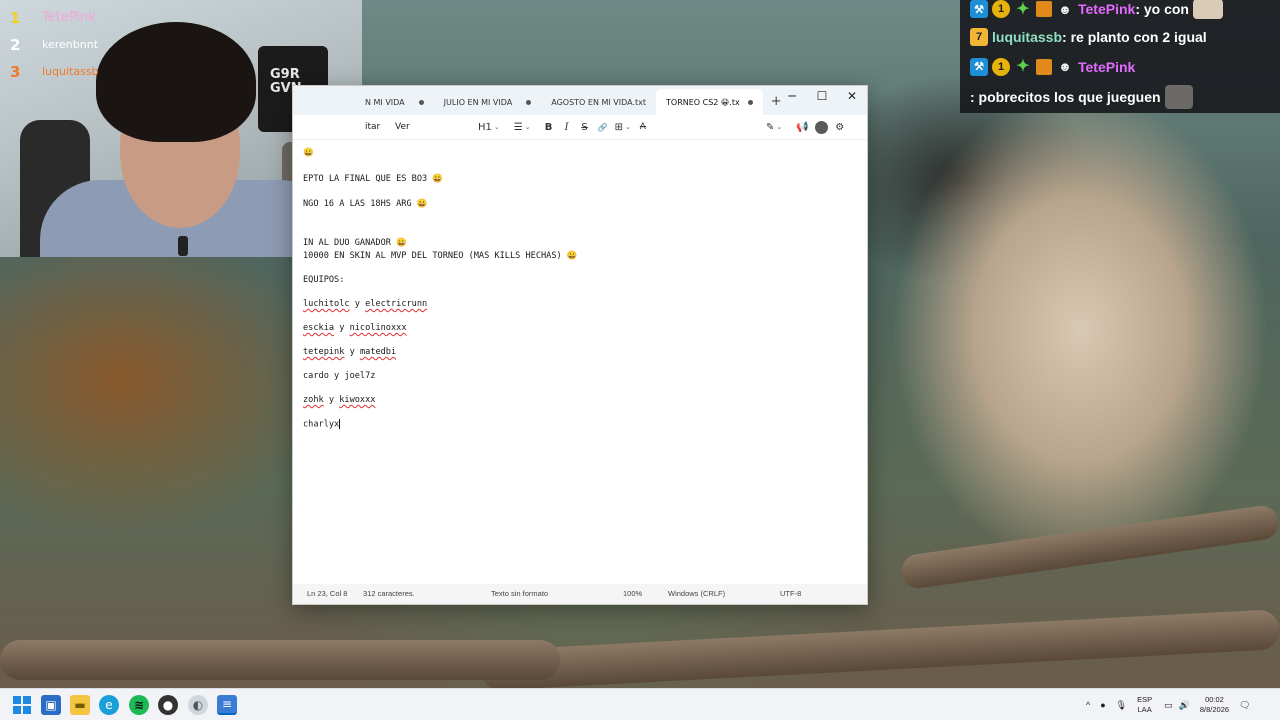  What do you see at coordinates (519, 593) in the screenshot?
I see `format-mode: Texto sin formato` at bounding box center [519, 593].